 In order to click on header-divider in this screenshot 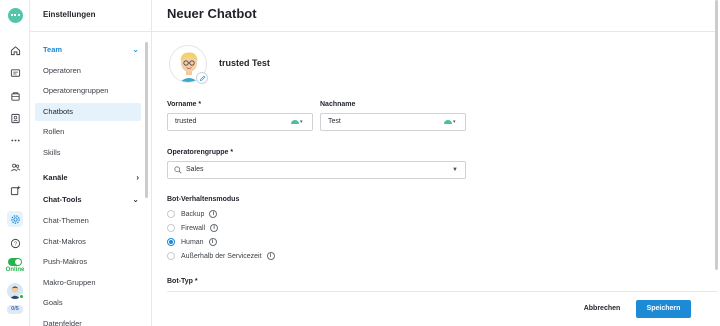, I will do `click(435, 31)`.